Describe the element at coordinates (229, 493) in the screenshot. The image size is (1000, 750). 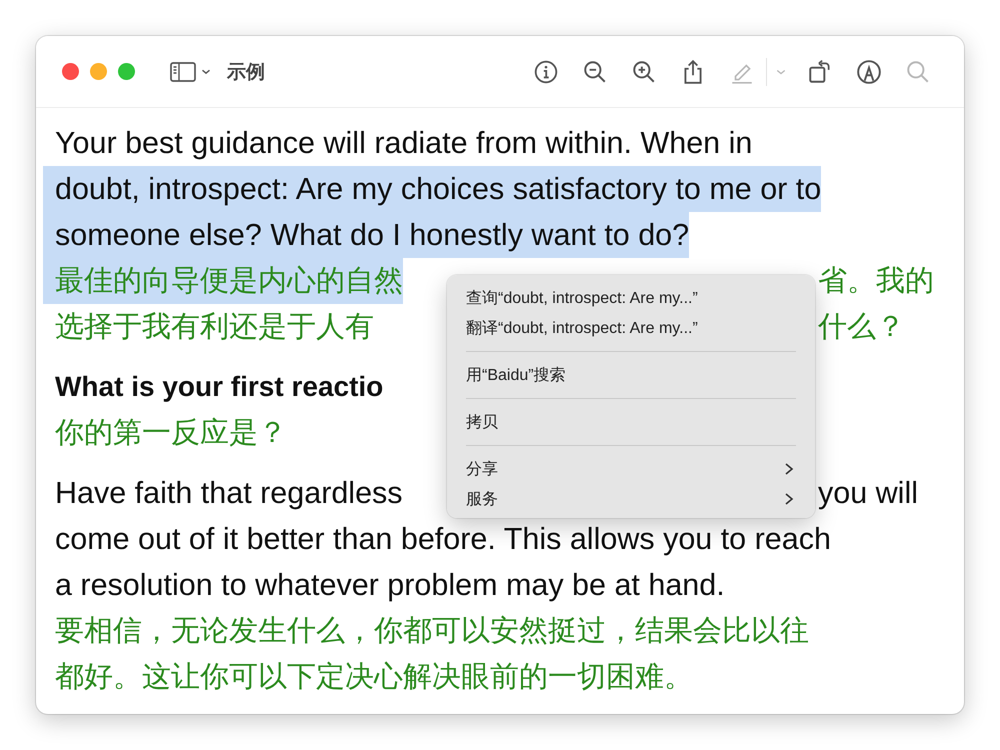
I see `text-line: Have faith that regardless` at that location.